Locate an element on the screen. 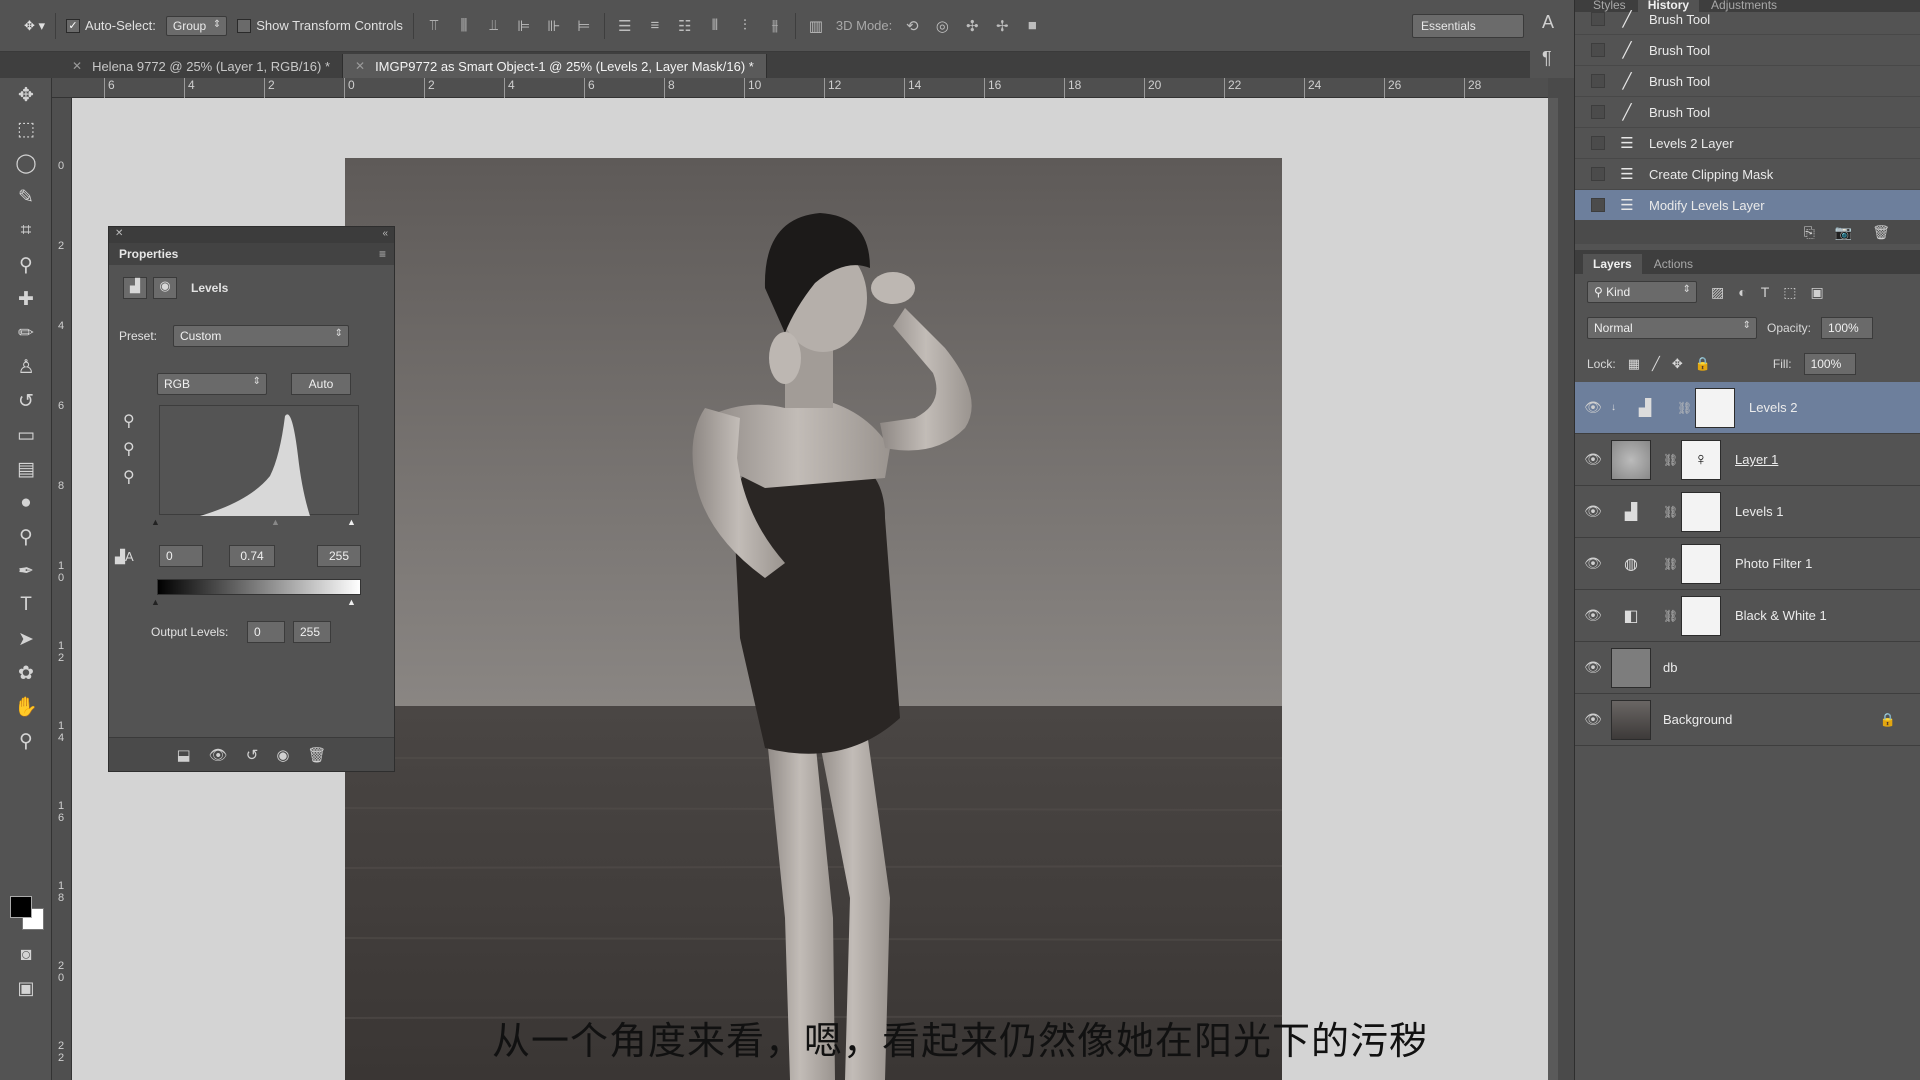 This screenshot has width=1920, height=1080. distribute-left-icon: ⫴ is located at coordinates (715, 26).